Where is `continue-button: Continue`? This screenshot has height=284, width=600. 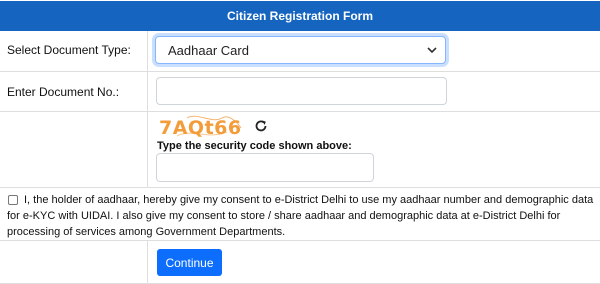 continue-button: Continue is located at coordinates (189, 262).